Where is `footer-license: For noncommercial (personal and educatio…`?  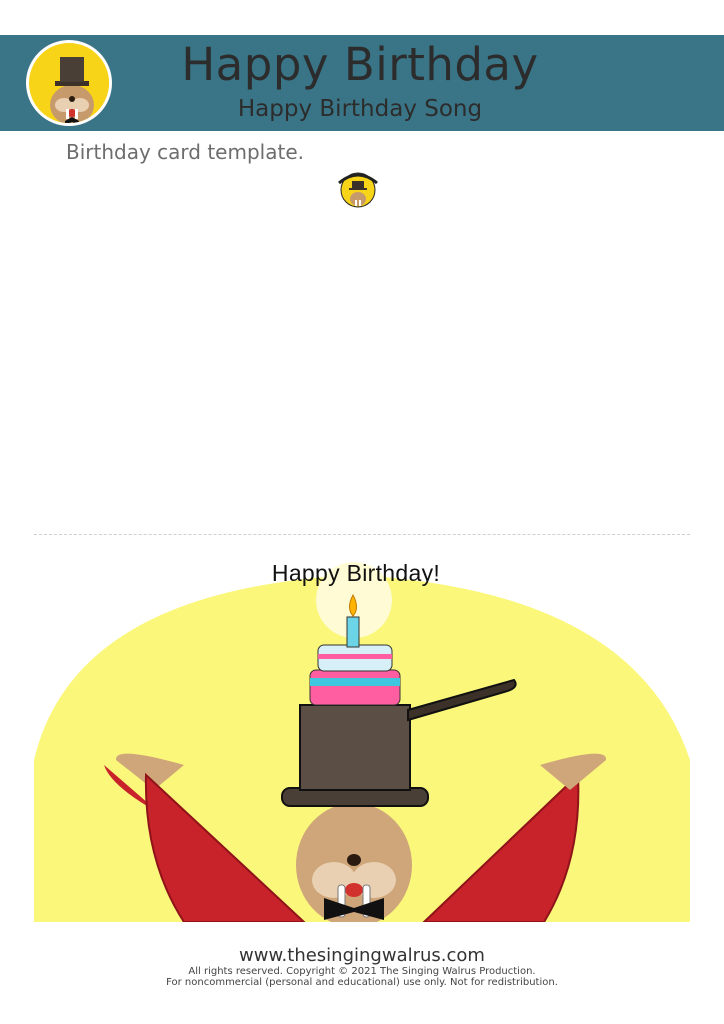 footer-license: For noncommercial (personal and educatio… is located at coordinates (362, 982).